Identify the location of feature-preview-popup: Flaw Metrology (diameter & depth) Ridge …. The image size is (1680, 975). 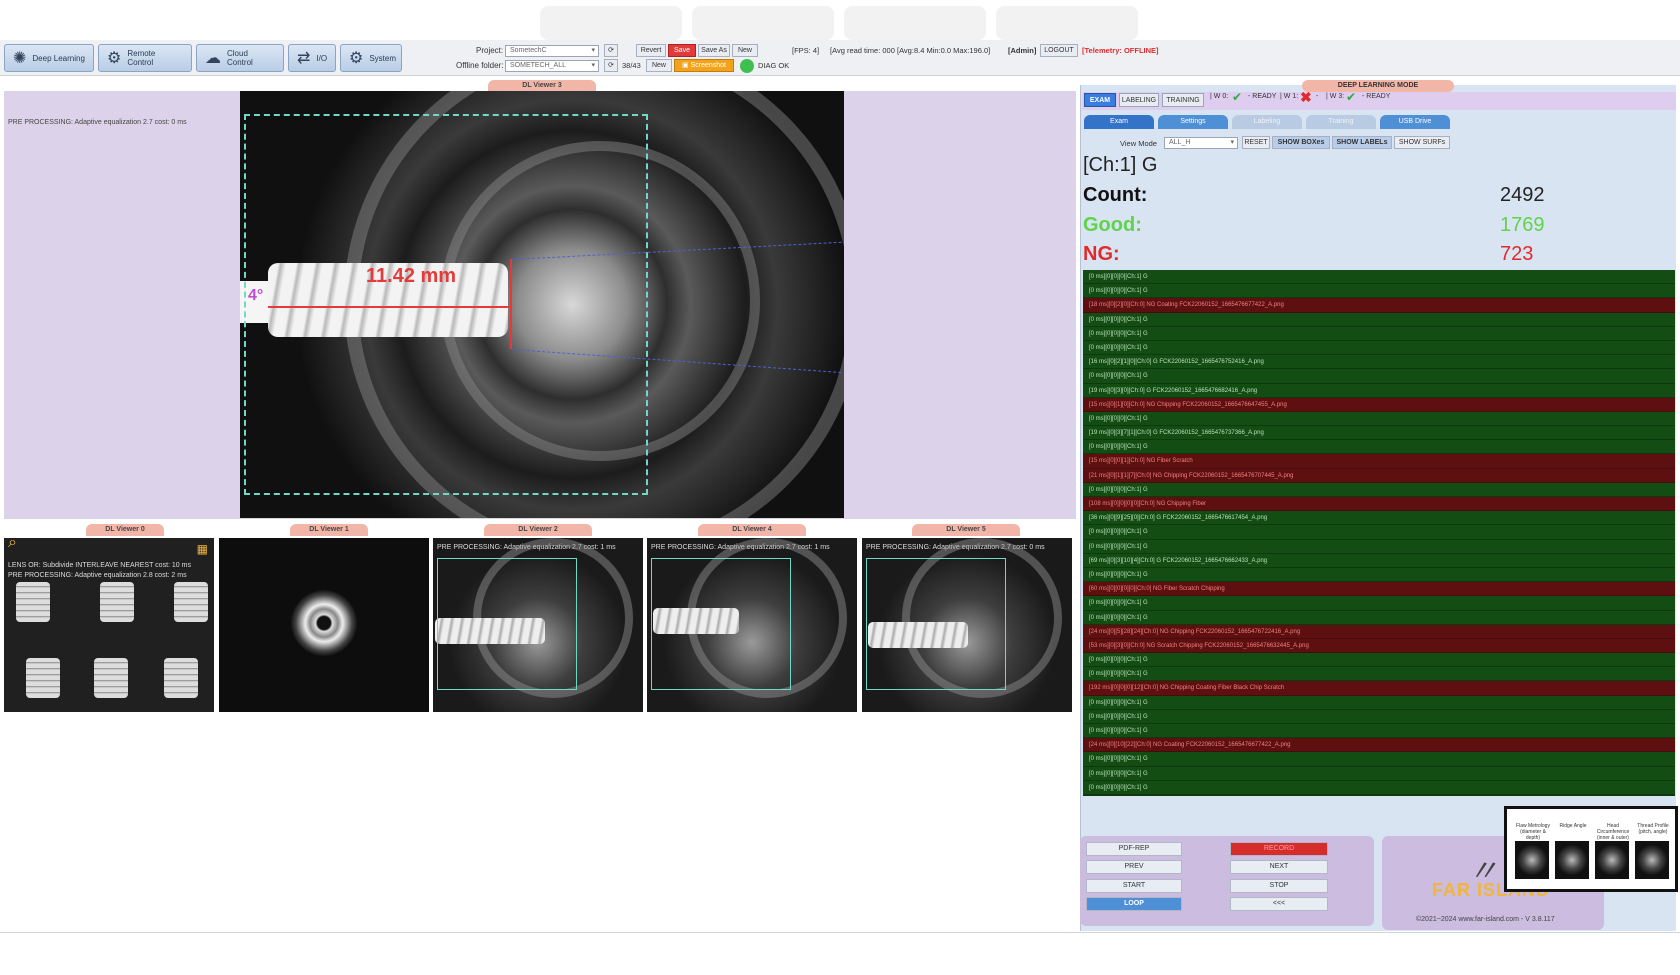
(1591, 849).